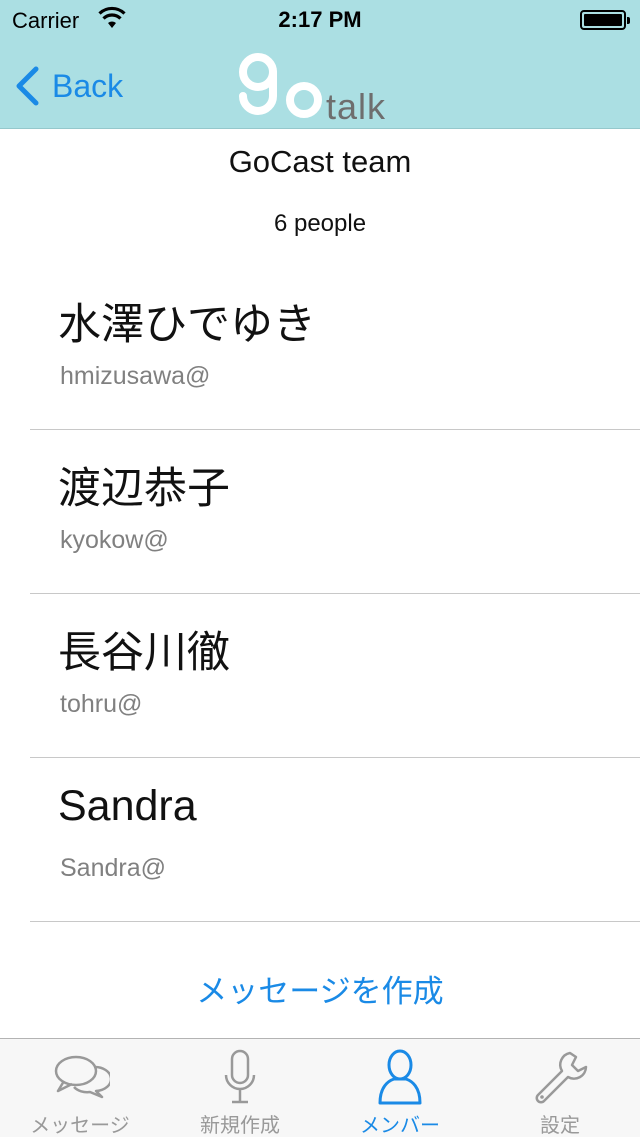  What do you see at coordinates (101, 704) in the screenshot?
I see `member-email: tohru@` at bounding box center [101, 704].